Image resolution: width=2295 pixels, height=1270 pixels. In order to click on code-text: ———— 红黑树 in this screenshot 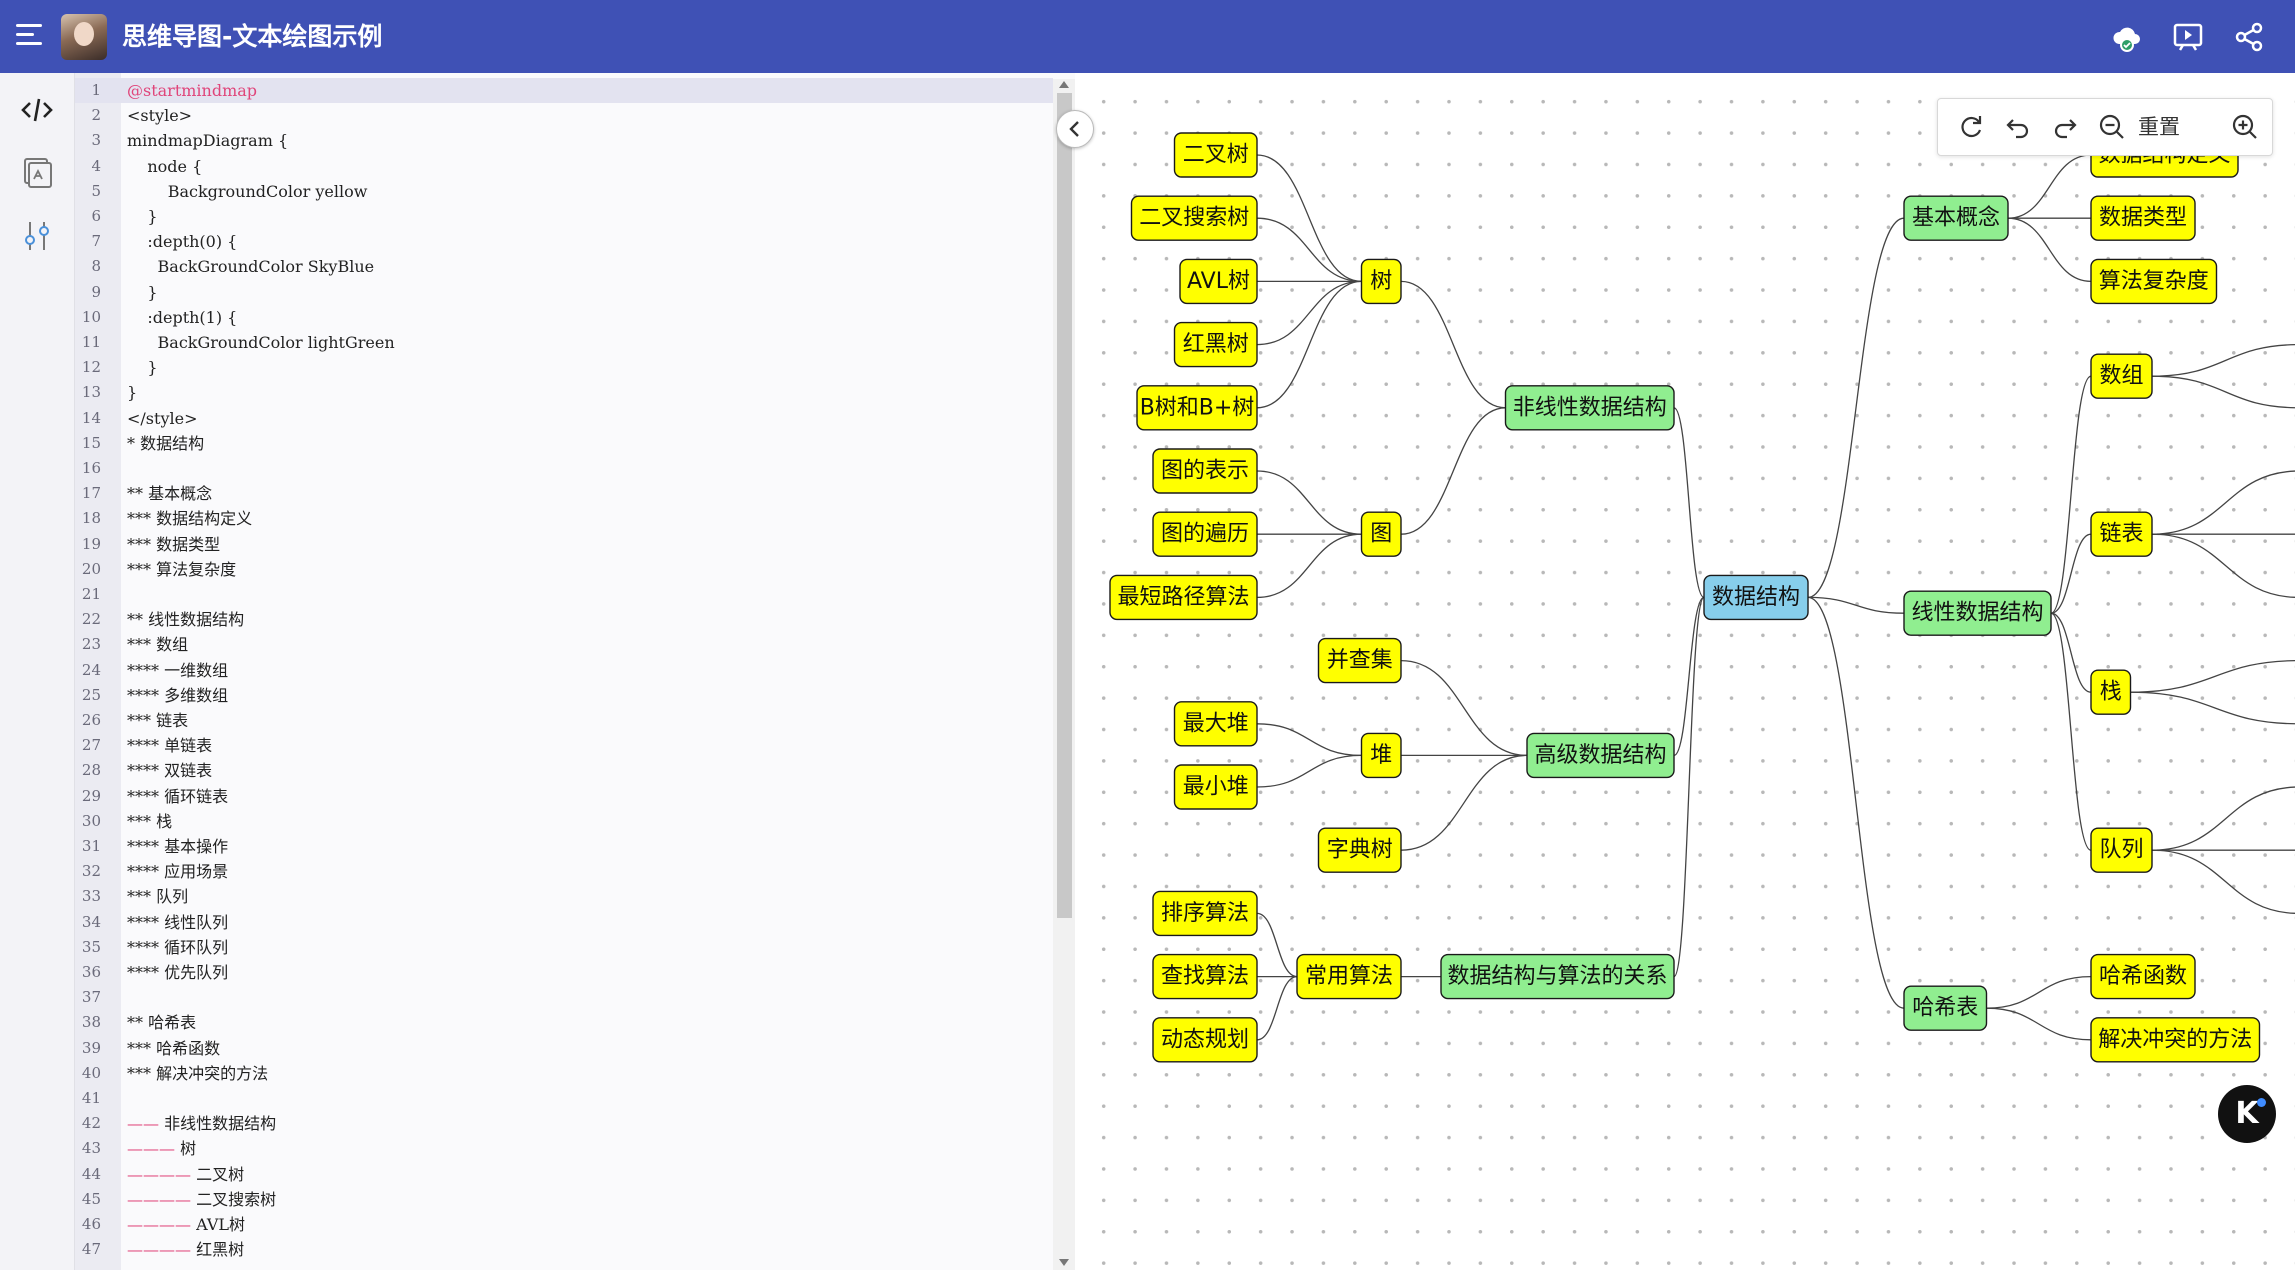, I will do `click(186, 1250)`.